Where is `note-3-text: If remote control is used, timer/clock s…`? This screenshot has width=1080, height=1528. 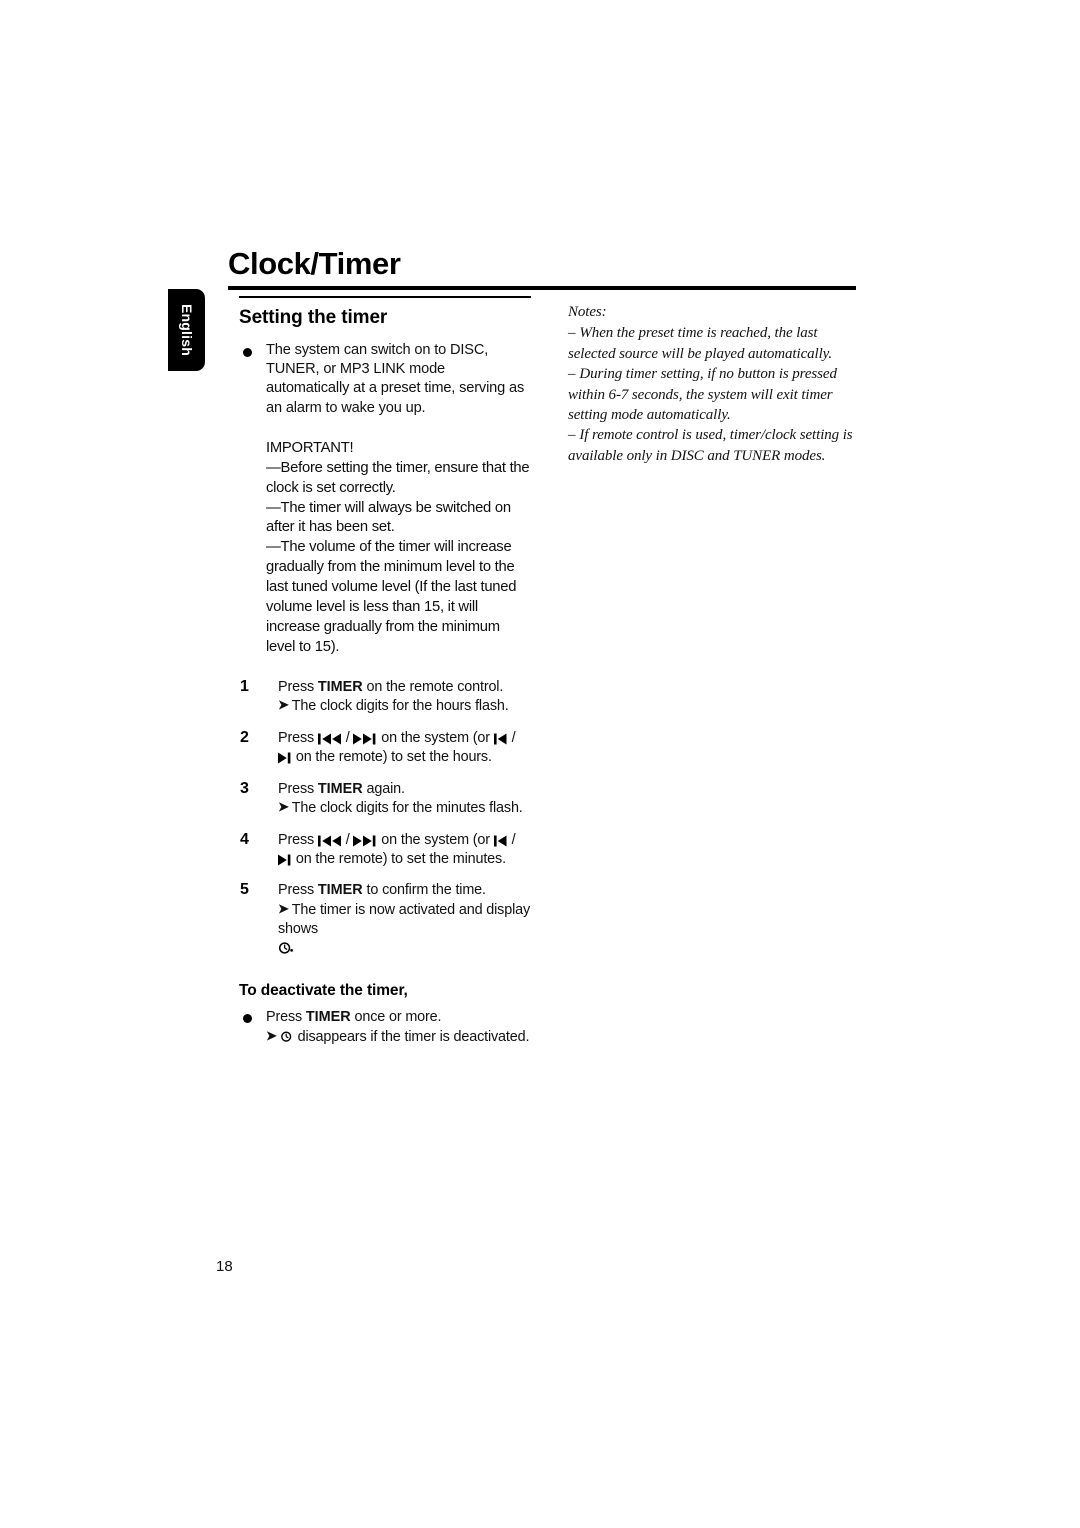 note-3-text: If remote control is used, timer/clock s… is located at coordinates (710, 445).